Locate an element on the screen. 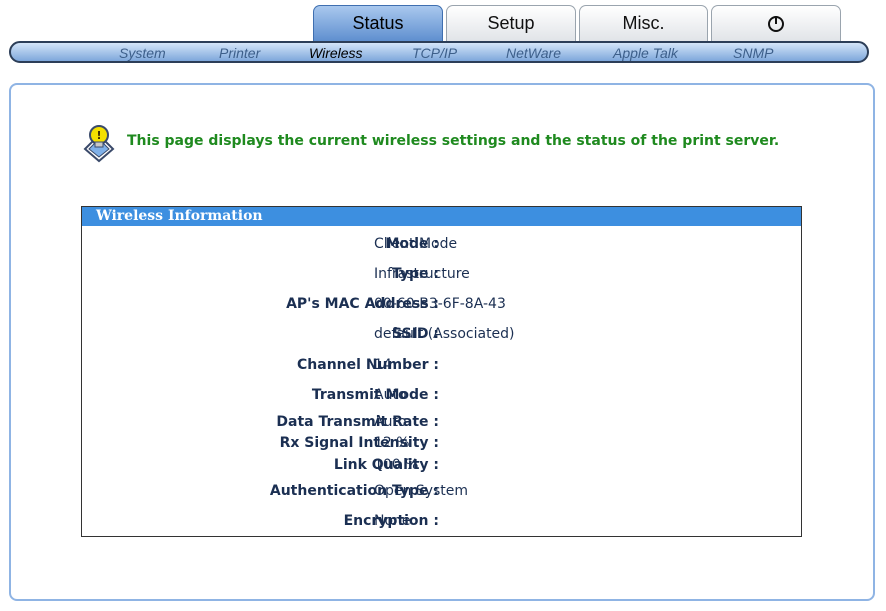 The image size is (886, 611). table-row: Rx Signal Intensity : 12 % is located at coordinates (441, 443).